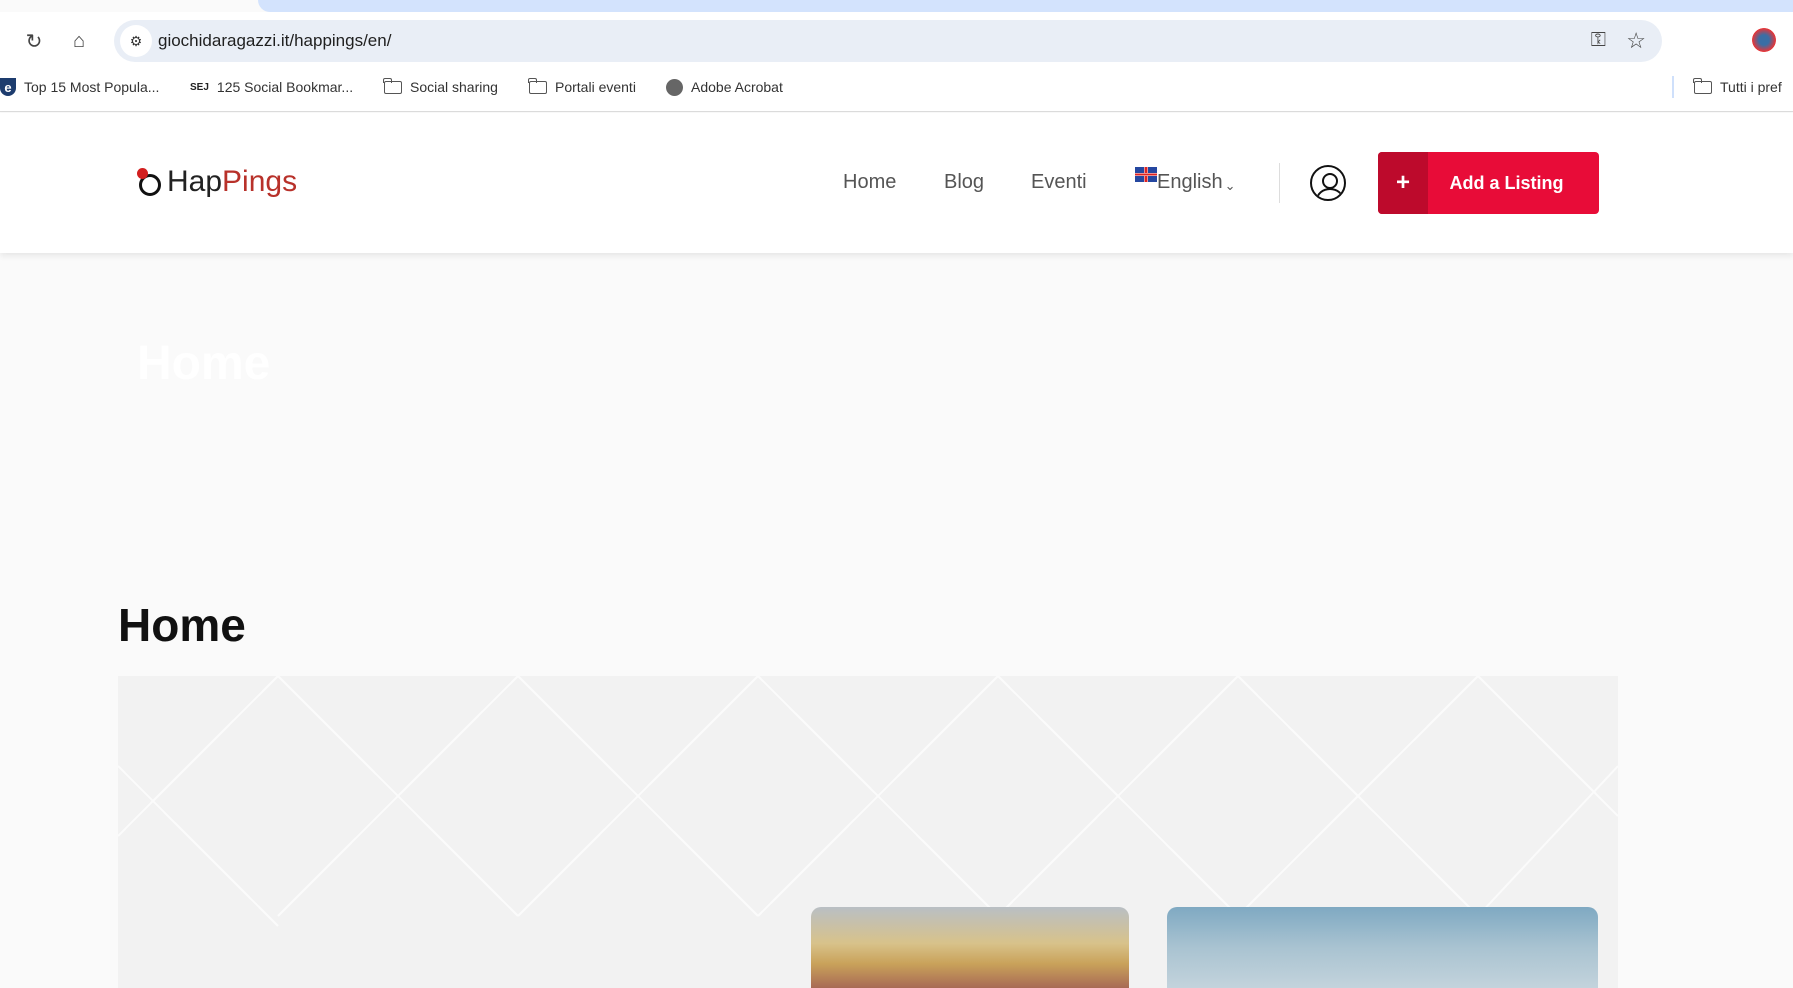  What do you see at coordinates (79, 41) in the screenshot?
I see `home-icon: ⌂` at bounding box center [79, 41].